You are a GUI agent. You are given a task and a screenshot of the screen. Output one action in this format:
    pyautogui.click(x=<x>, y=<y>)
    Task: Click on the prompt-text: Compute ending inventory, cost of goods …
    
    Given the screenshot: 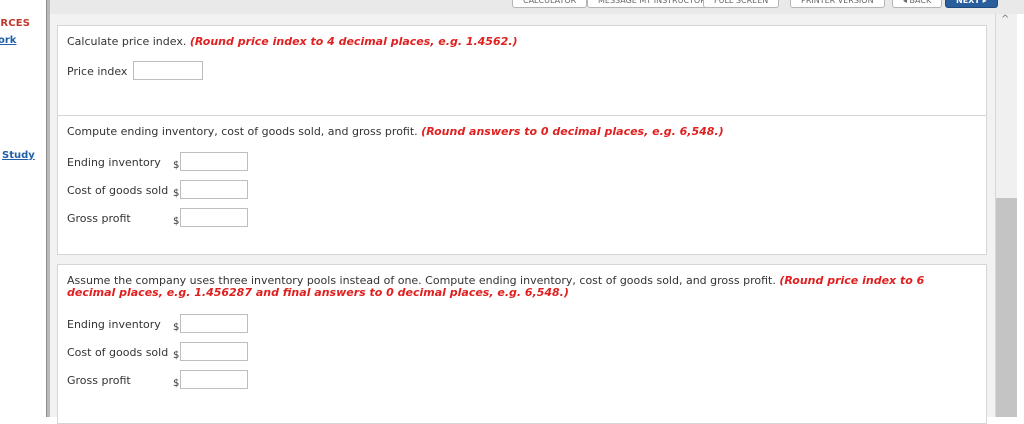 What is the action you would take?
    pyautogui.click(x=242, y=131)
    